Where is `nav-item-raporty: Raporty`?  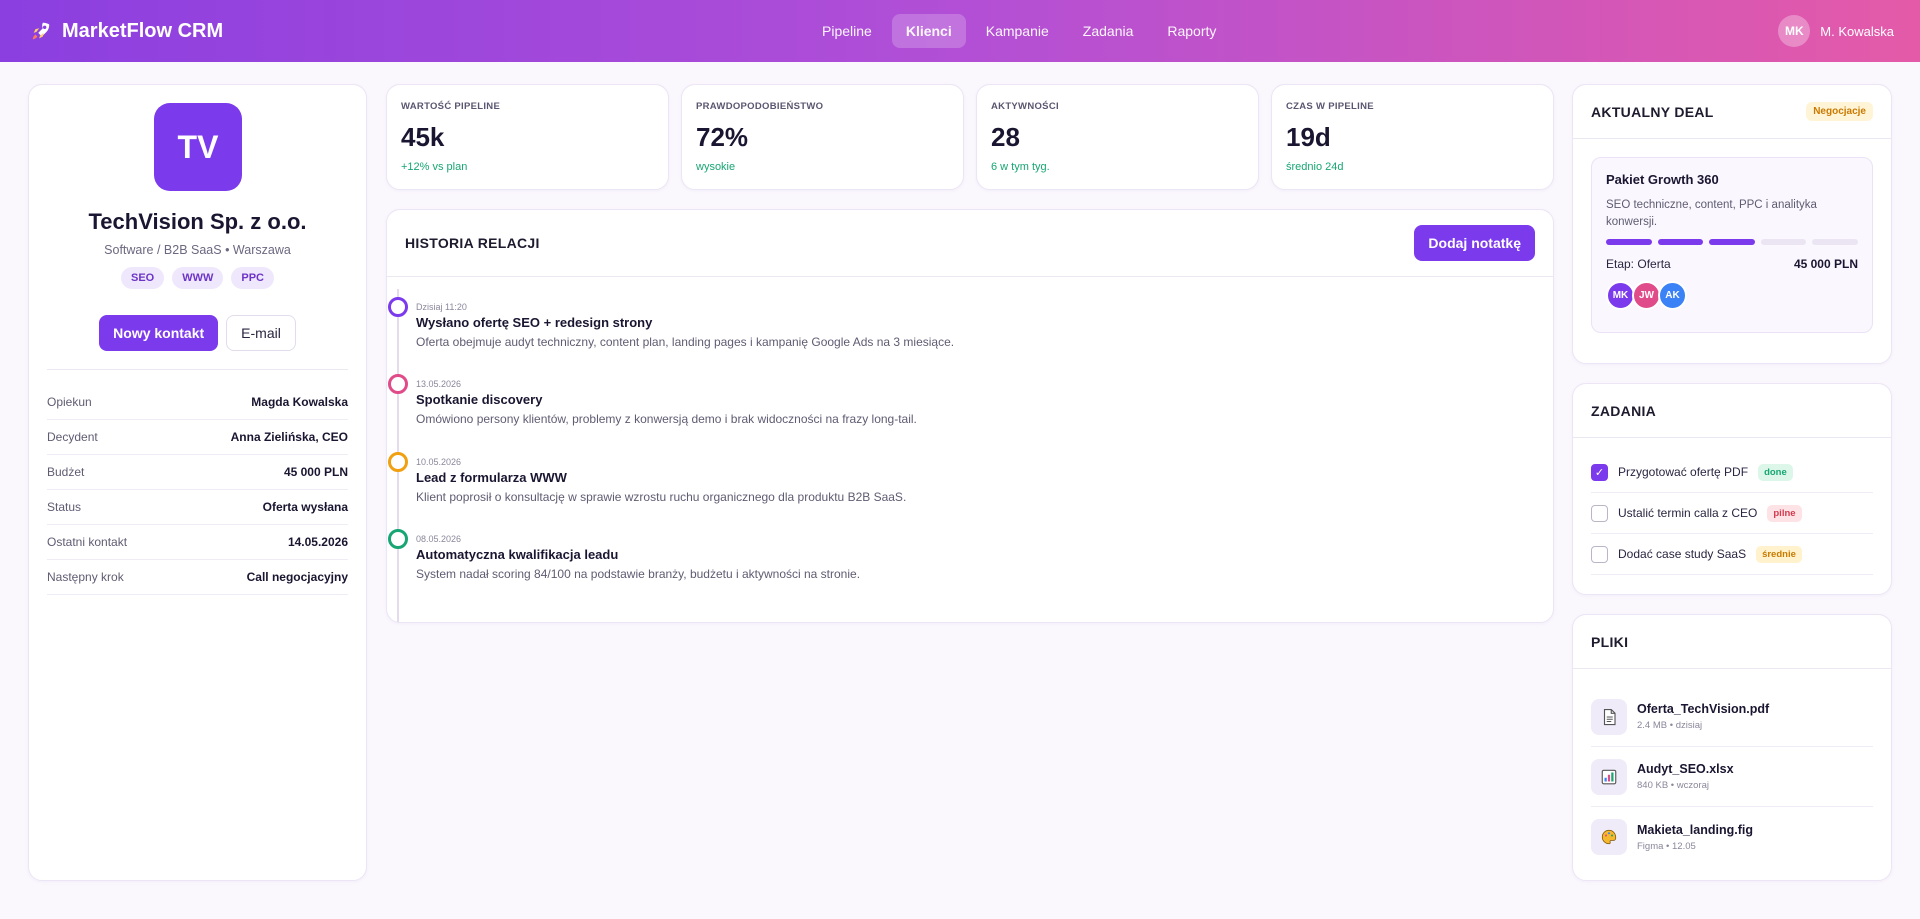 nav-item-raporty: Raporty is located at coordinates (1191, 31).